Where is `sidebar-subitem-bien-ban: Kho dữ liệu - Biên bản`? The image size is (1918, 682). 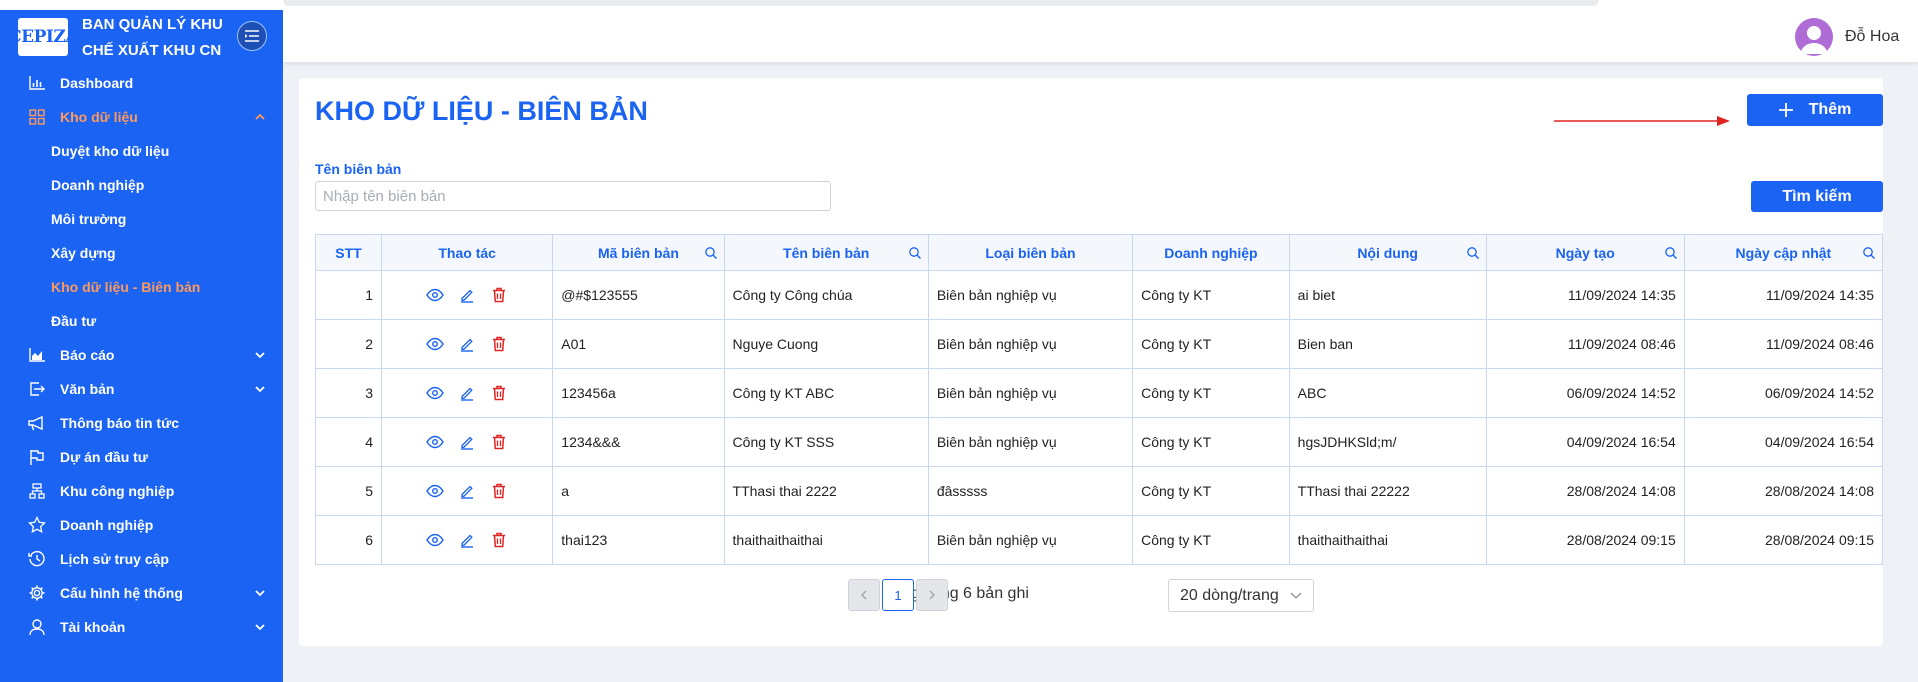
sidebar-subitem-bien-ban: Kho dữ liệu - Biên bản is located at coordinates (141, 287).